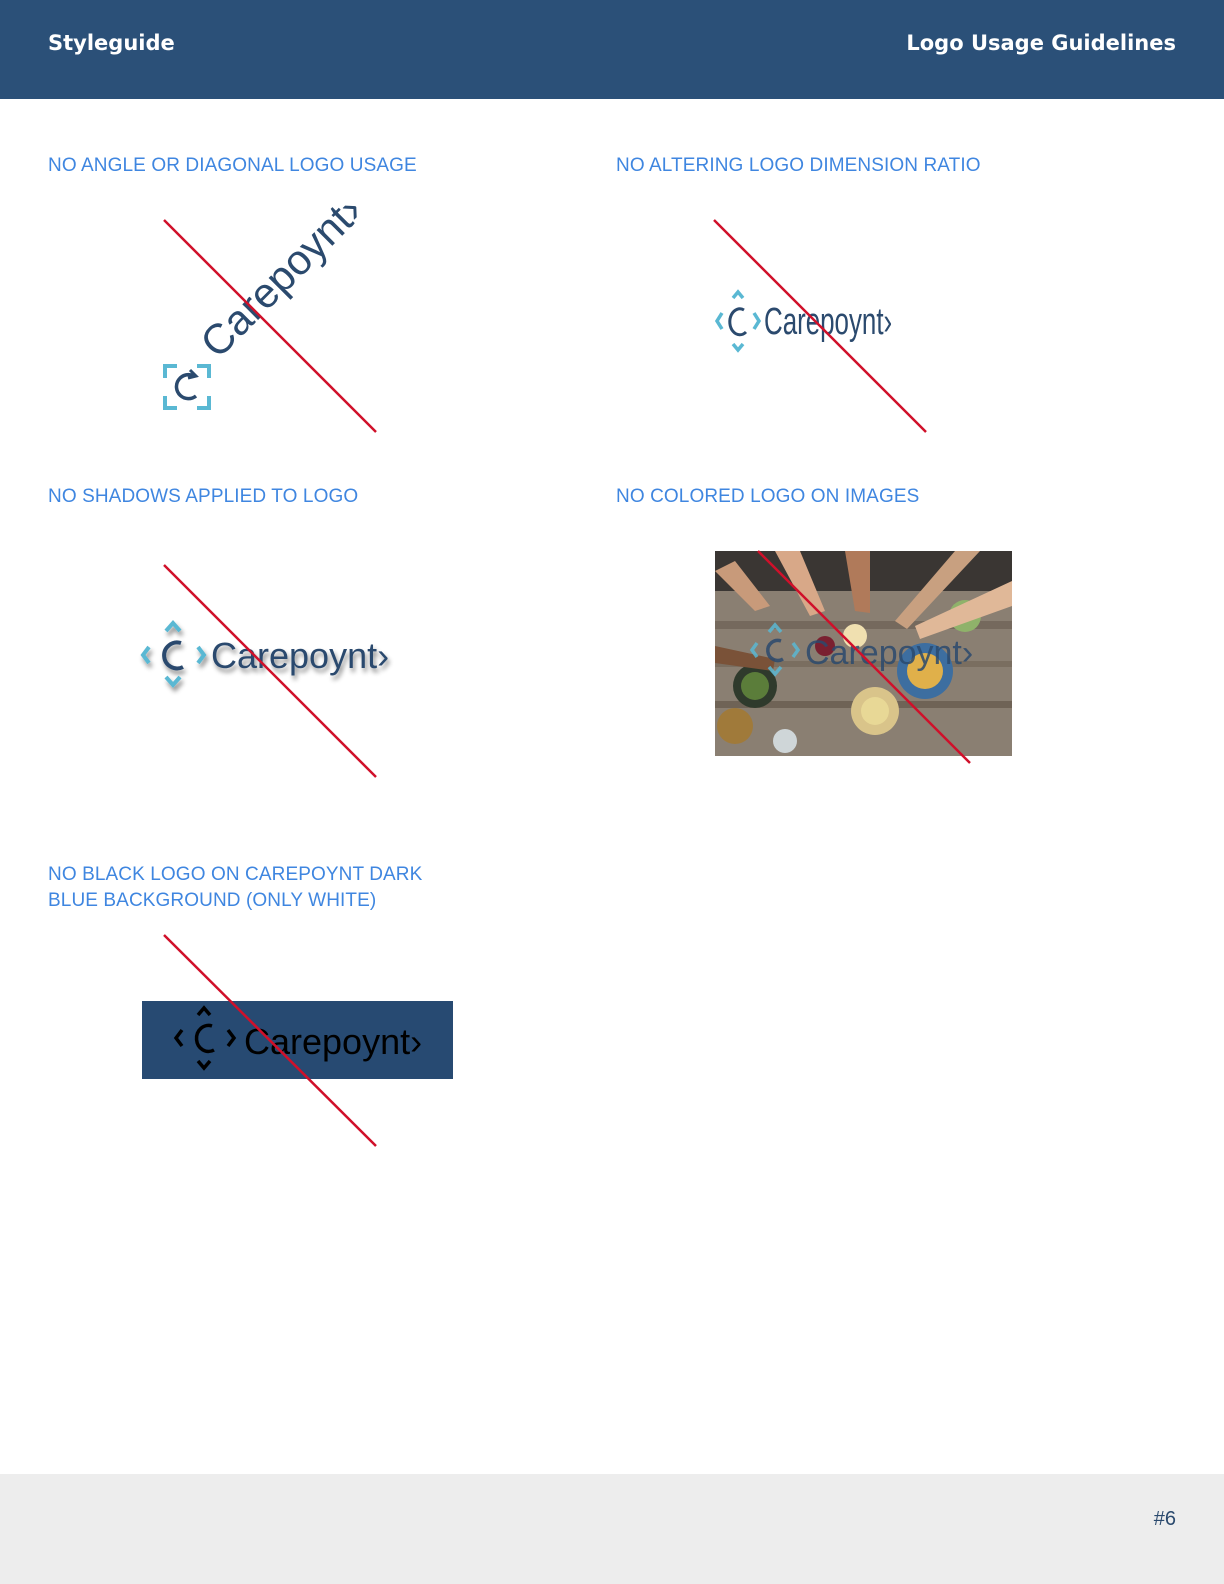 The height and width of the screenshot is (1584, 1224). I want to click on squished-wordmark: Carepoynt›, so click(828, 321).